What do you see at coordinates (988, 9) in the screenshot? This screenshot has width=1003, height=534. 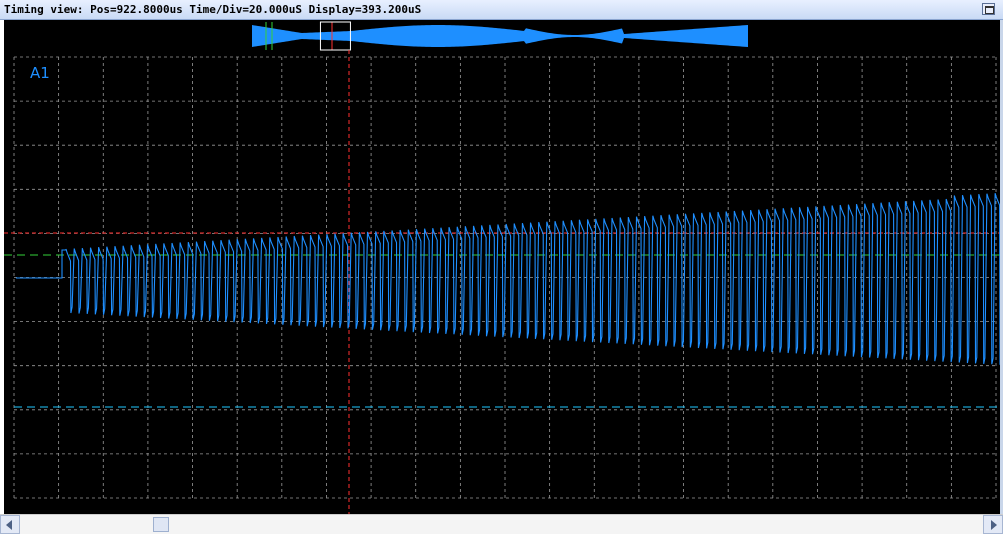 I see `maximize-icon` at bounding box center [988, 9].